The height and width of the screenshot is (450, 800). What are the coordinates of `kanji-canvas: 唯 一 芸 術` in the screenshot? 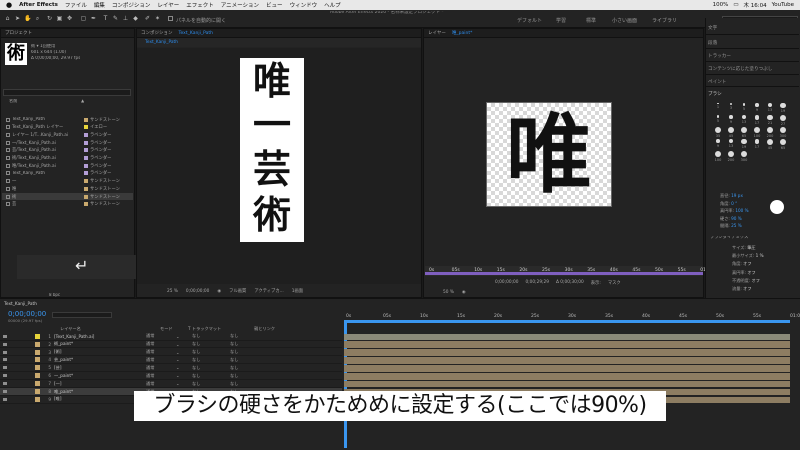 It's located at (272, 150).